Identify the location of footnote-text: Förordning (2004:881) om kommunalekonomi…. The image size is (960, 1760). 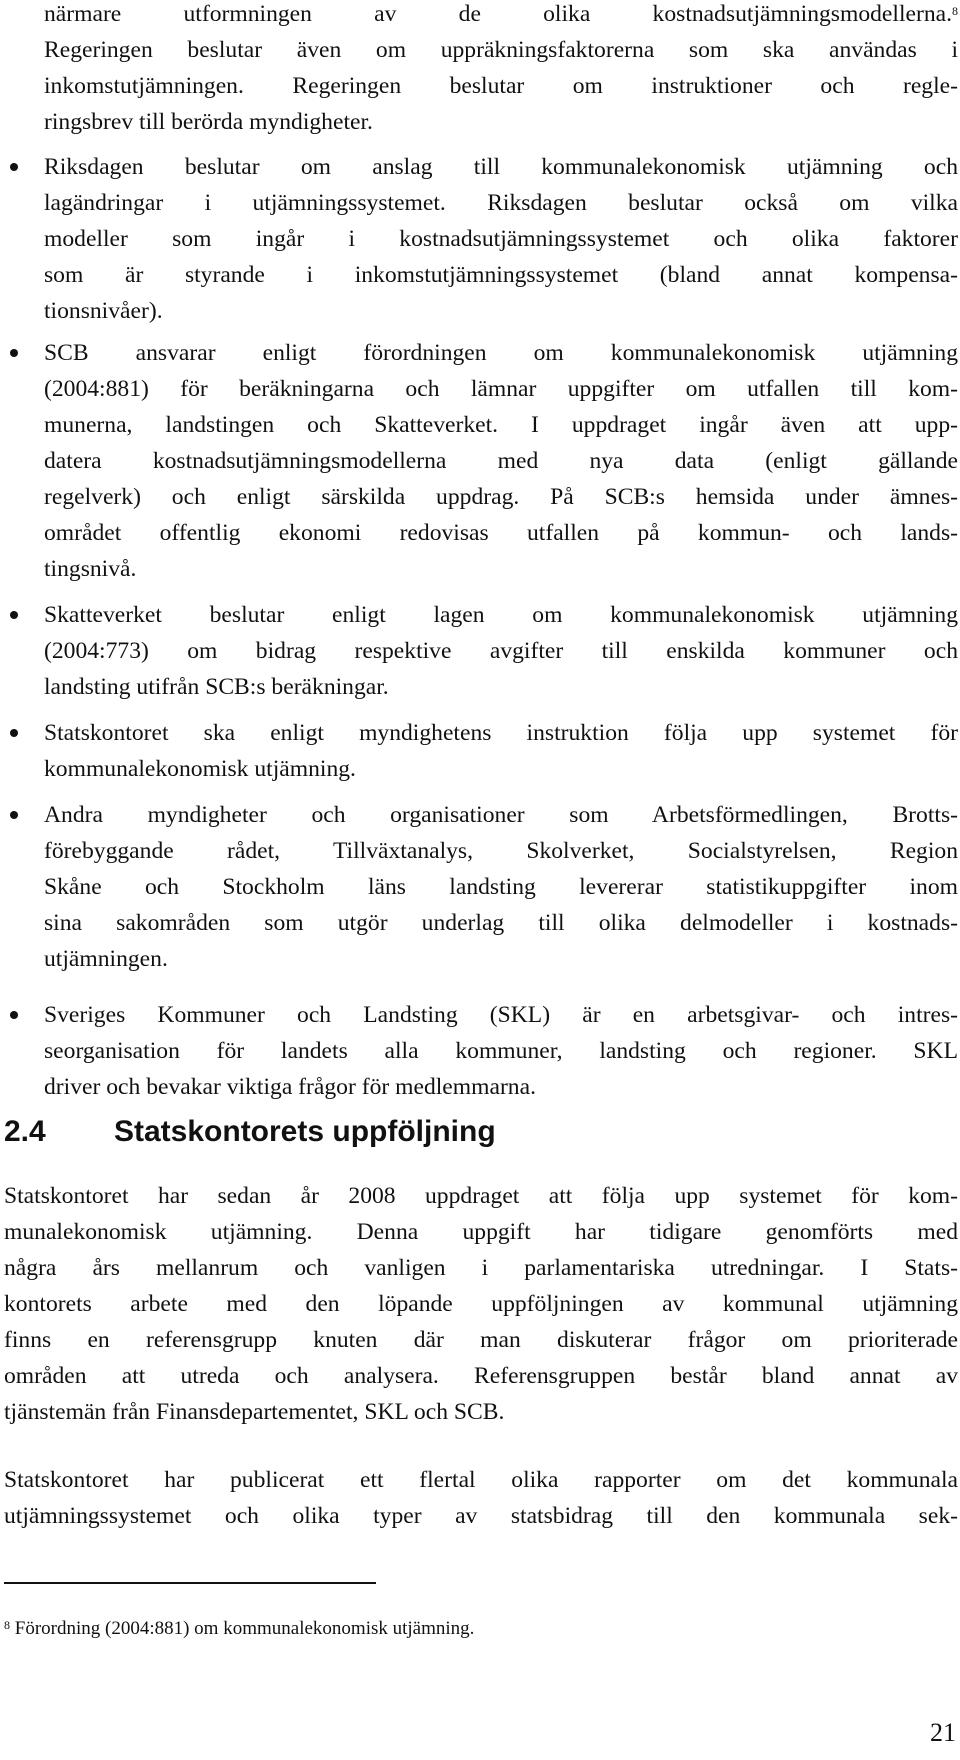
(244, 1628).